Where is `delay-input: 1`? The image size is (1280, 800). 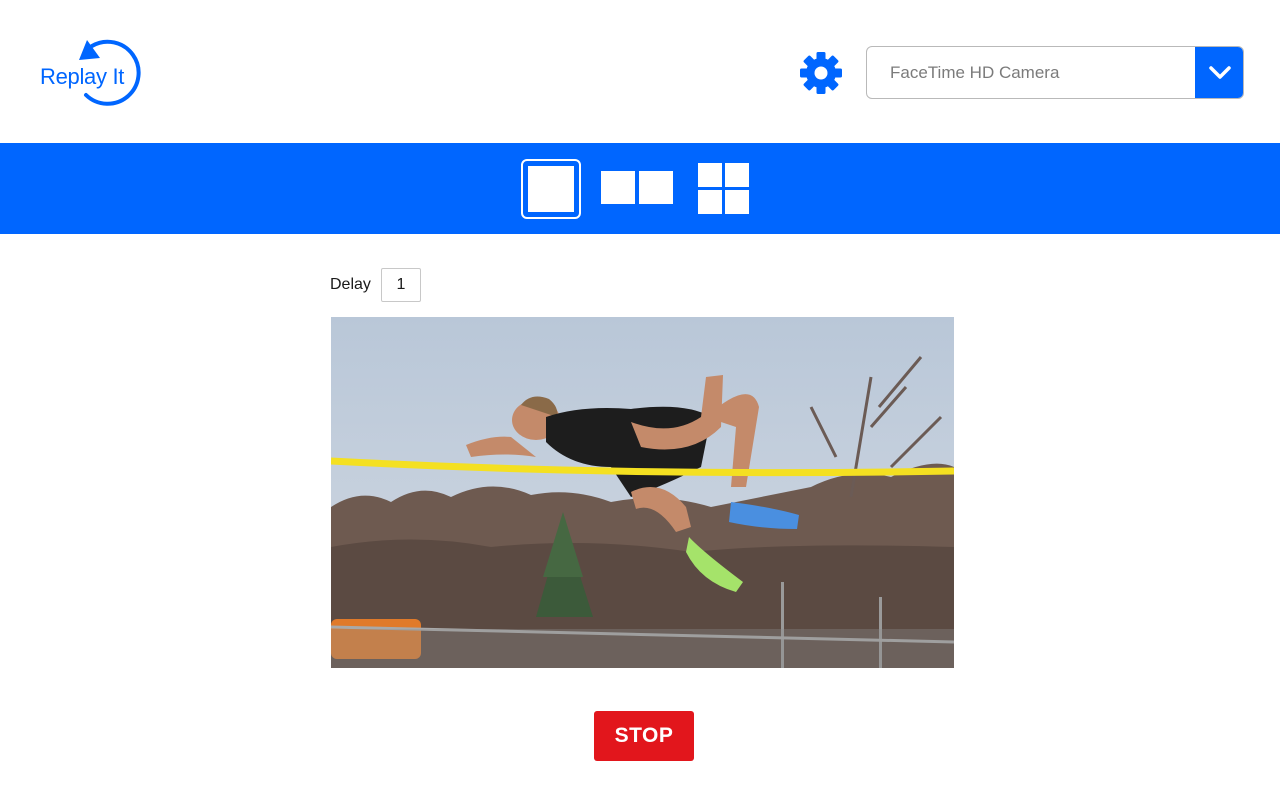 delay-input: 1 is located at coordinates (401, 285).